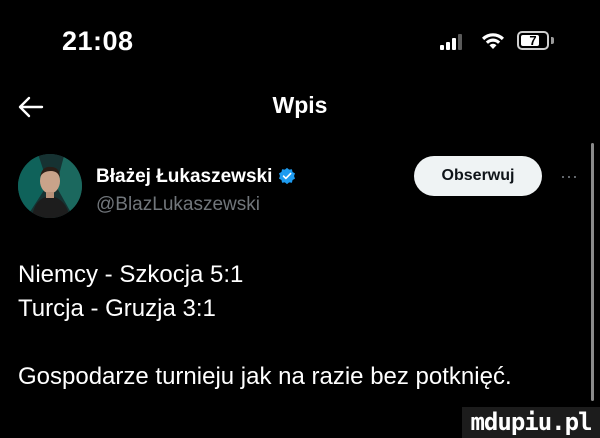  Describe the element at coordinates (287, 176) in the screenshot. I see `verified-badge-icon` at that location.